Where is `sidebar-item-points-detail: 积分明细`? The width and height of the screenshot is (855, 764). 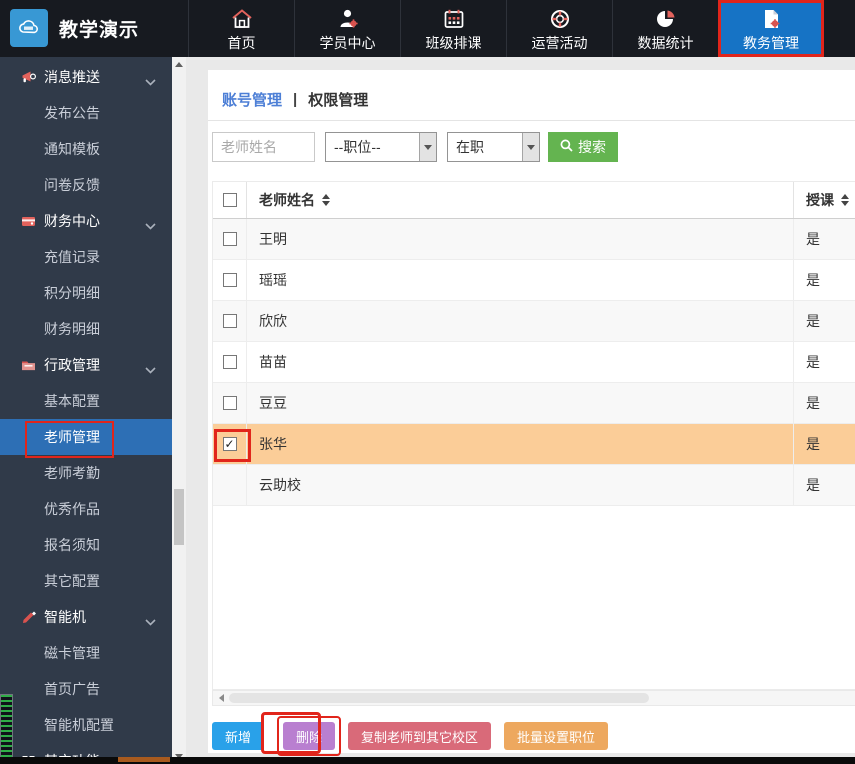 sidebar-item-points-detail: 积分明细 is located at coordinates (86, 293).